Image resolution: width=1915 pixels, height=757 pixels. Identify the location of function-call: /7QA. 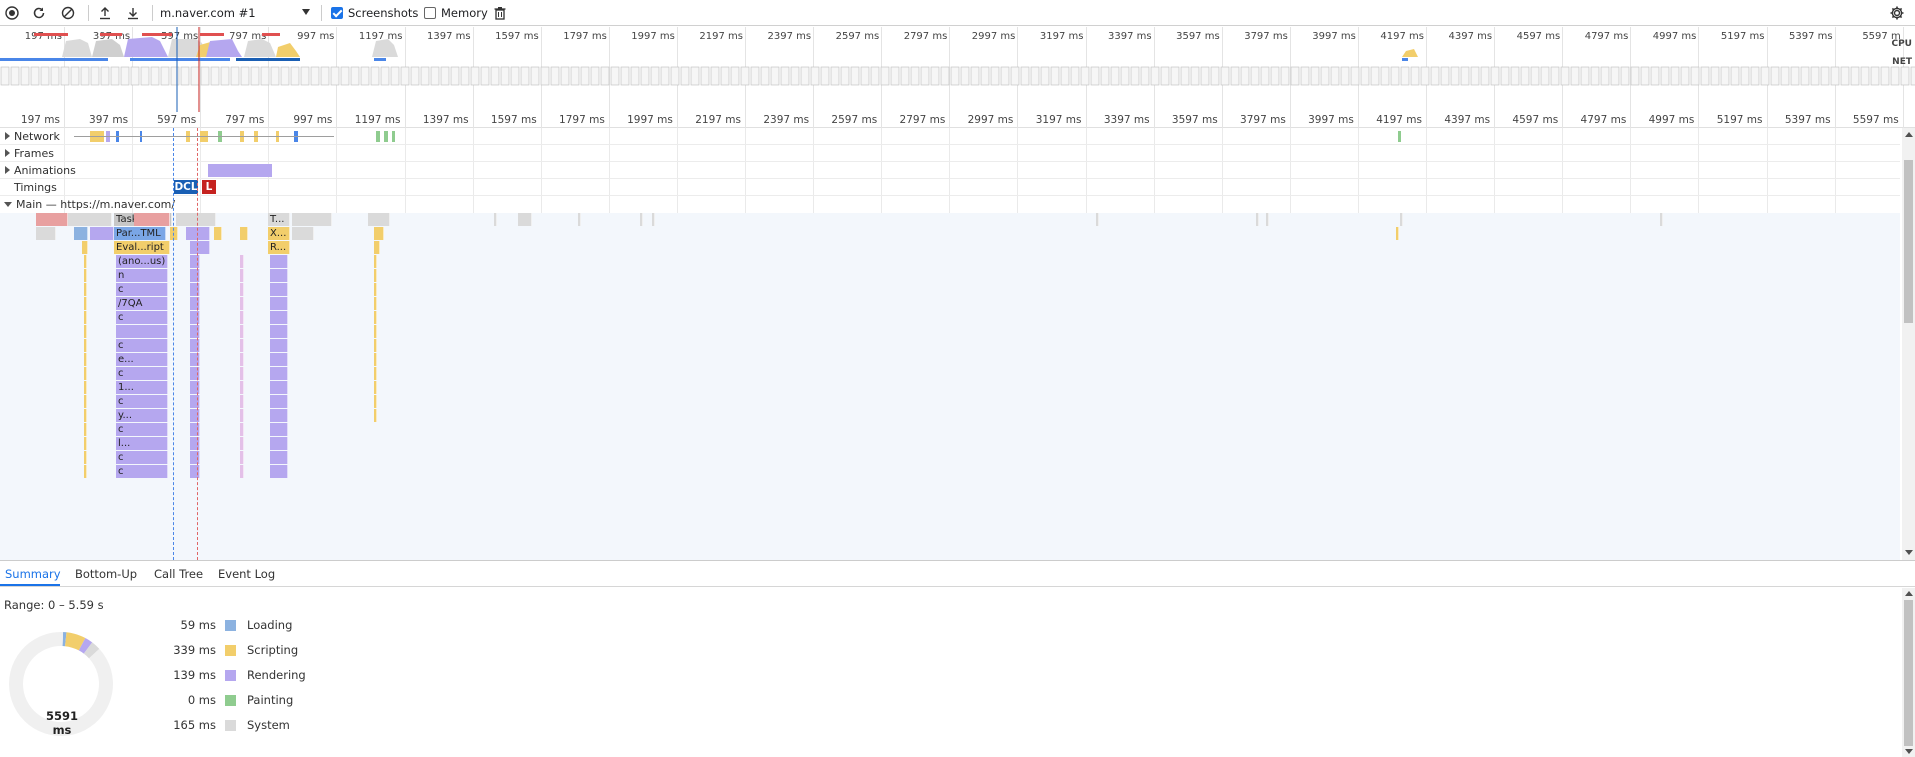
(142, 303).